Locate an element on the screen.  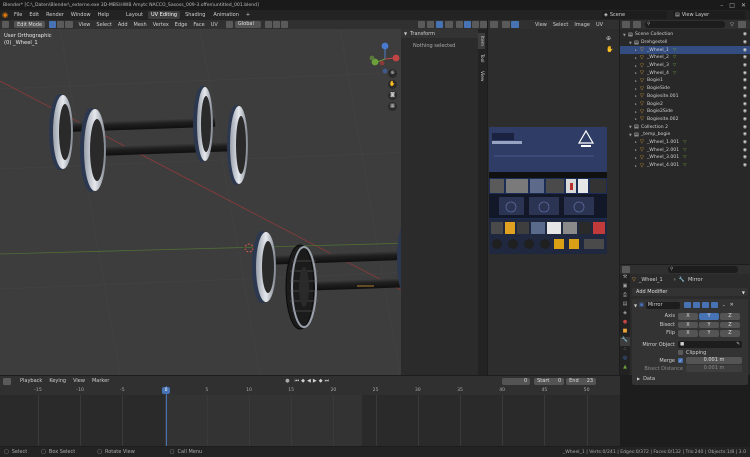
outliner-row: ▼ ▤ Drehgestell ◉ is located at coordinates (685, 43).